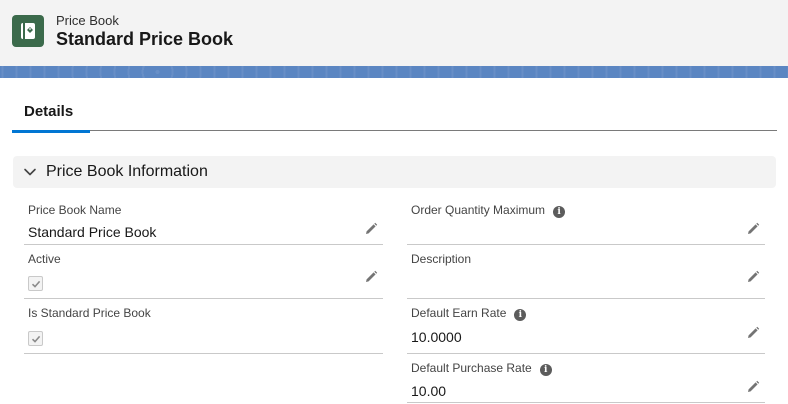 This screenshot has height=404, width=788. I want to click on field-value: 10.00, so click(429, 391).